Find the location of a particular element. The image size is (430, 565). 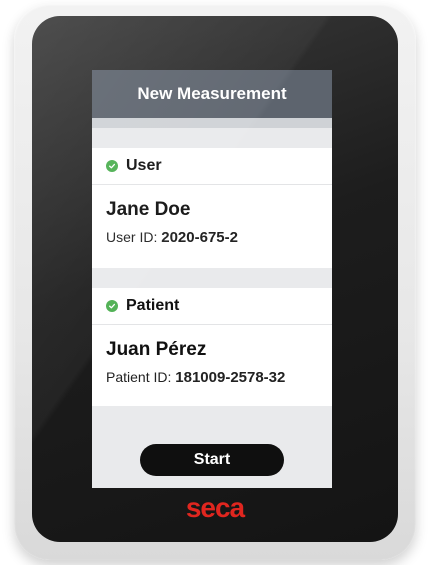

page-title: New Measurement is located at coordinates (212, 93).